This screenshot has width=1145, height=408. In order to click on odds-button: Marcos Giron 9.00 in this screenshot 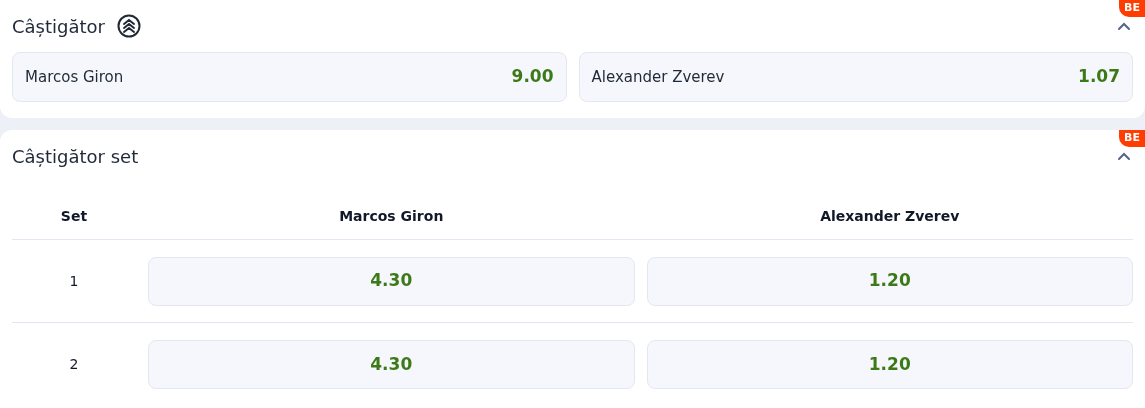, I will do `click(289, 77)`.